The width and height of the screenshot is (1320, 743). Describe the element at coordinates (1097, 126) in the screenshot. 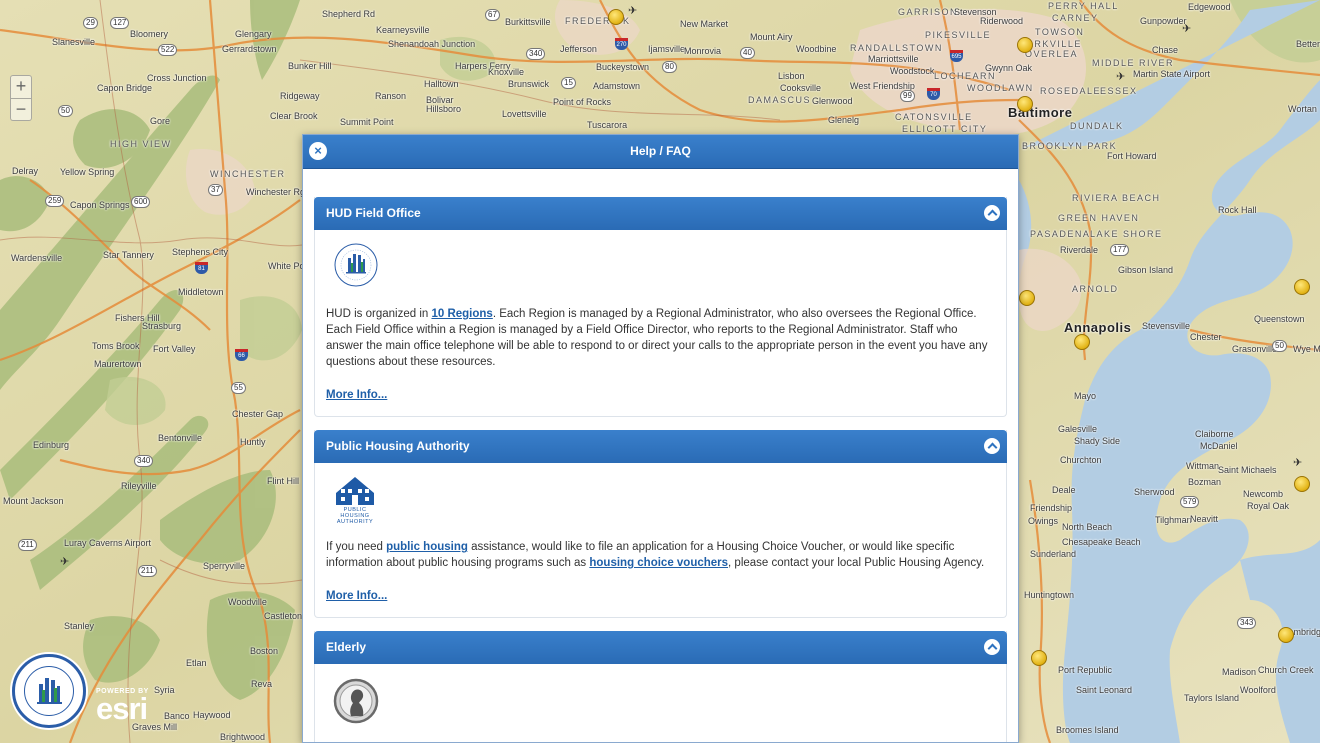

I see `map-place-label: DUNDALK` at that location.